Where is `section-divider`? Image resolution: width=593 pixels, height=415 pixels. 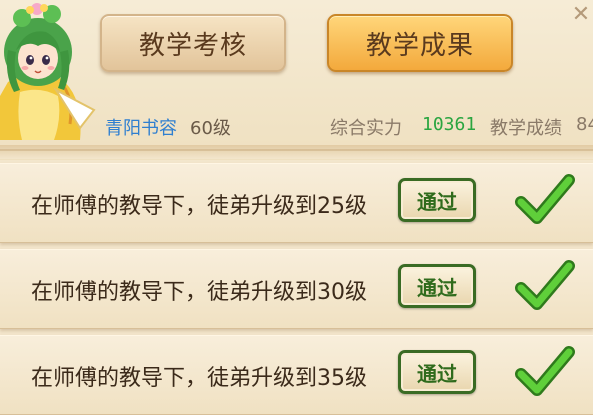
section-divider is located at coordinates (296, 152).